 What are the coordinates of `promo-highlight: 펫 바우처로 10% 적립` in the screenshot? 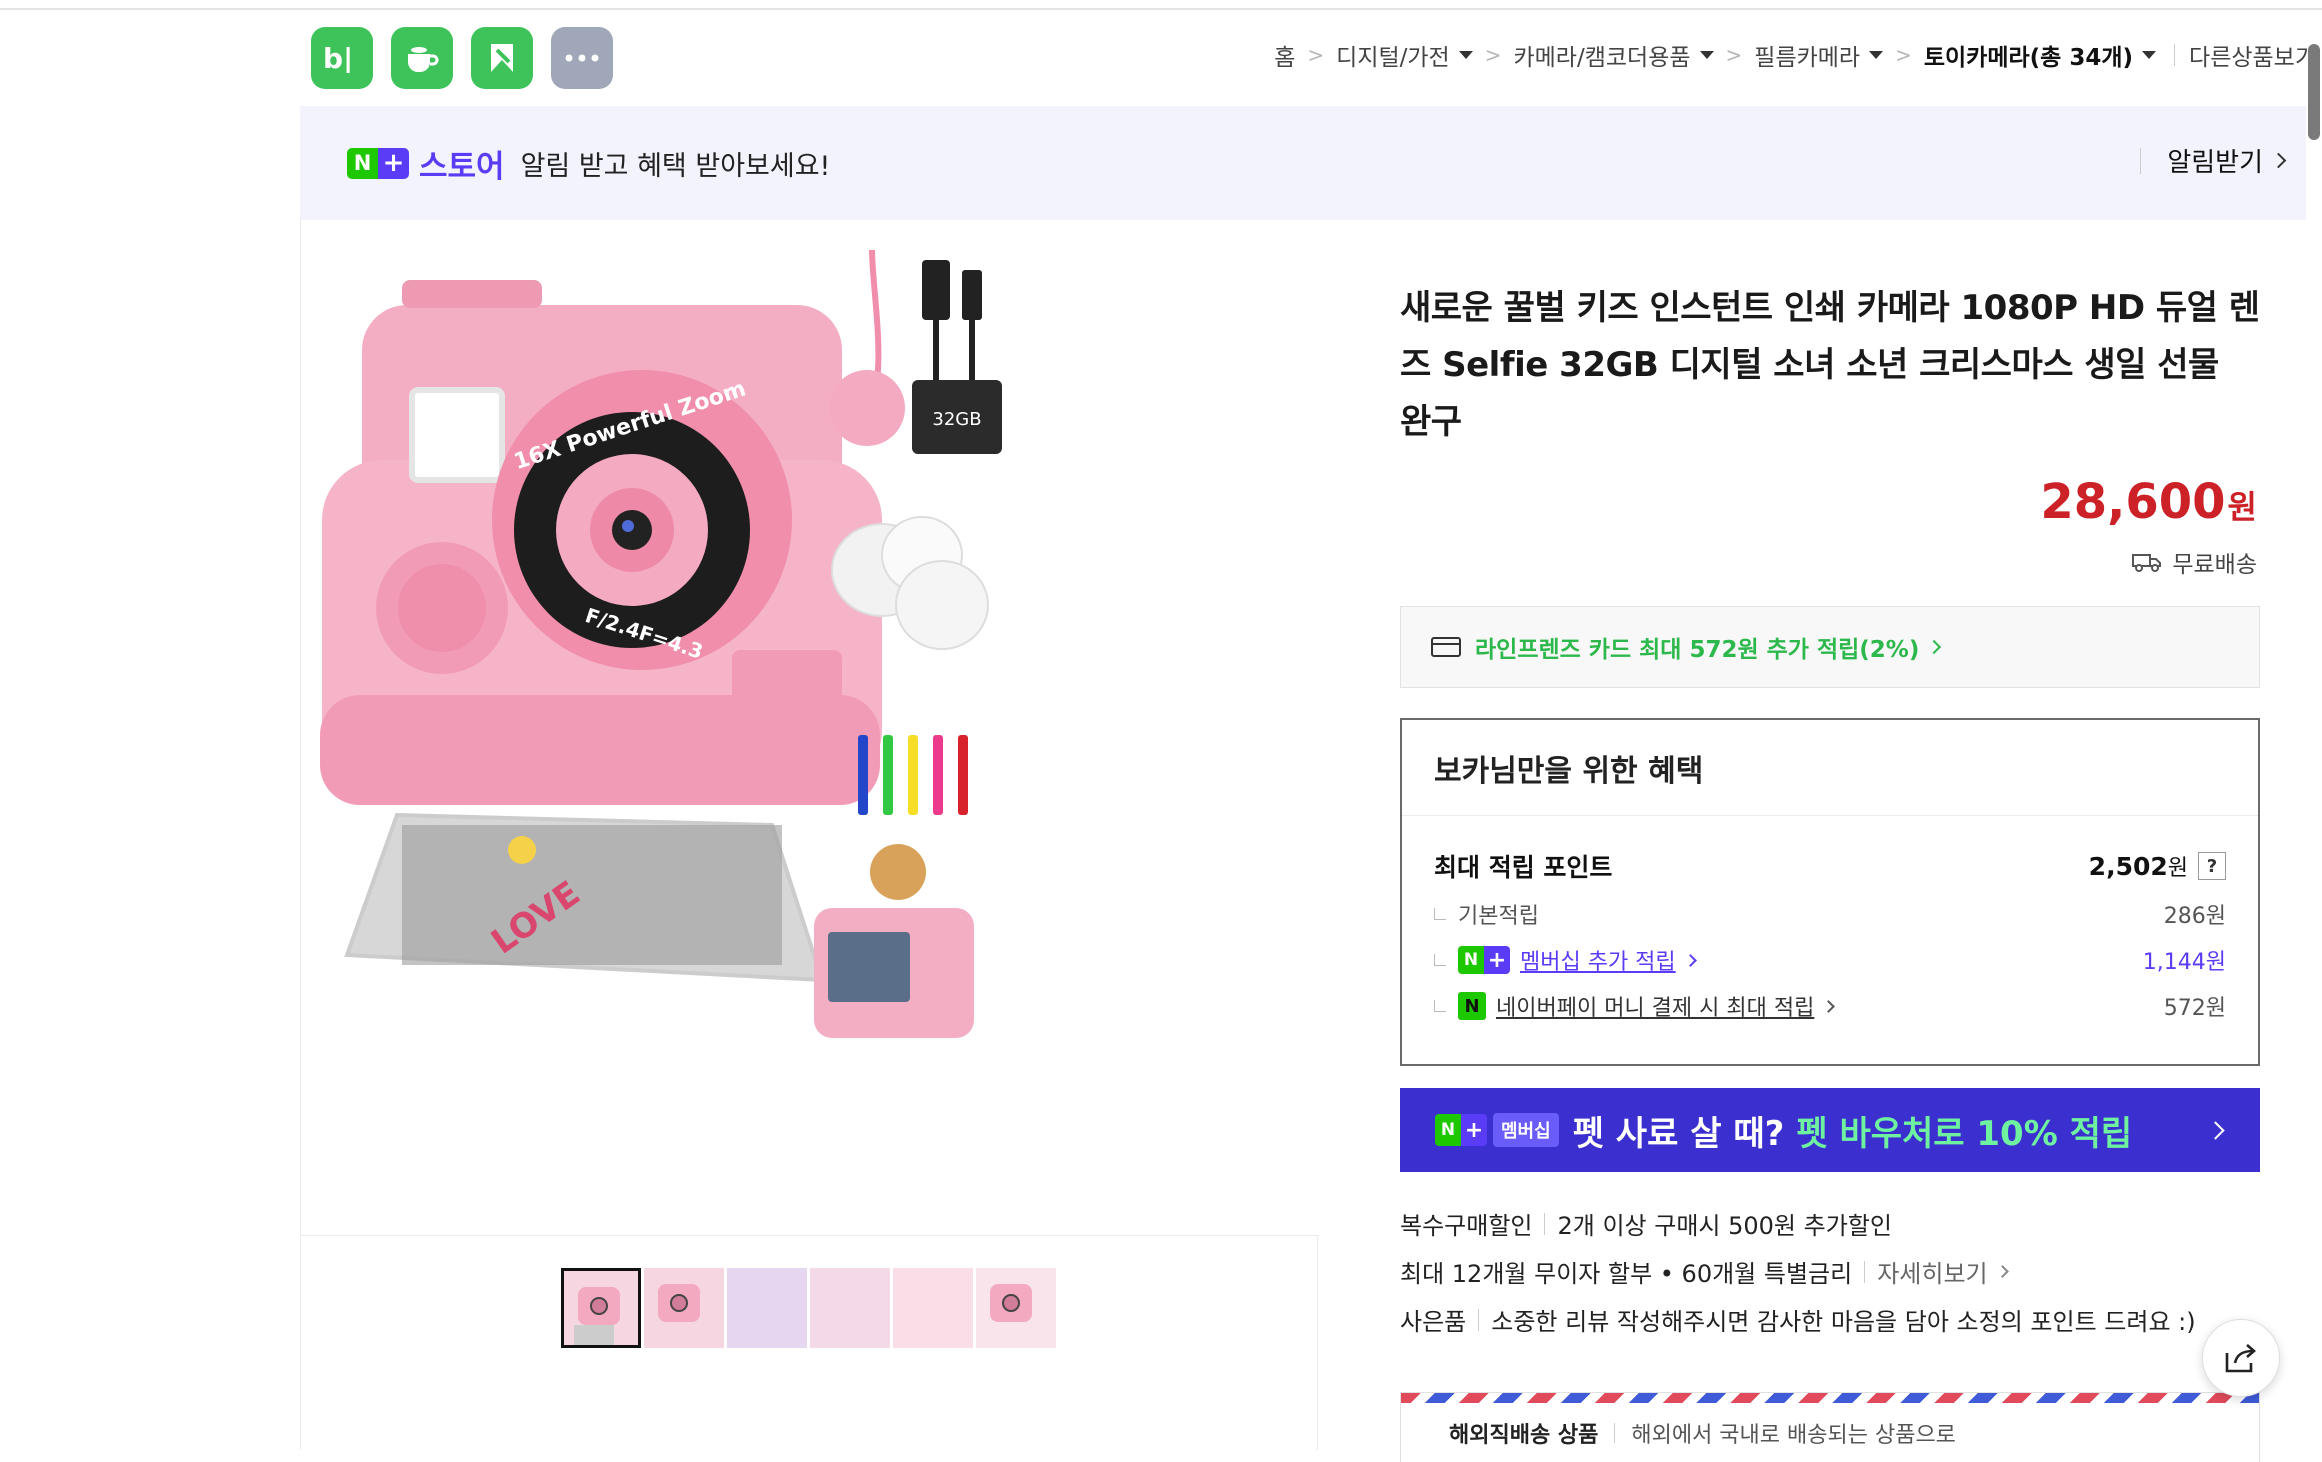 It's located at (1964, 1133).